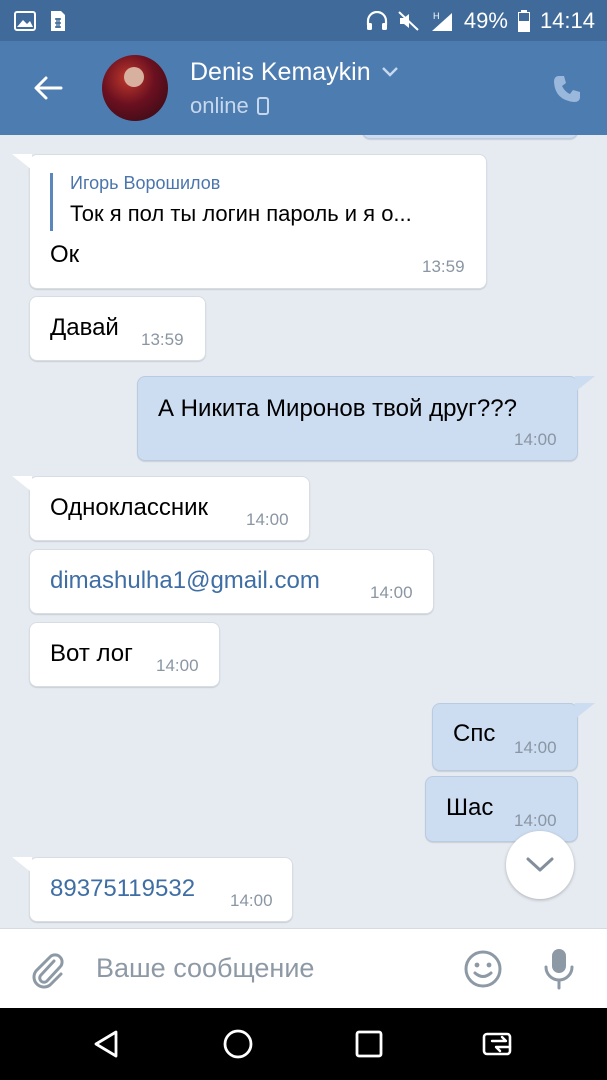  I want to click on nav-recents-button, so click(369, 1044).